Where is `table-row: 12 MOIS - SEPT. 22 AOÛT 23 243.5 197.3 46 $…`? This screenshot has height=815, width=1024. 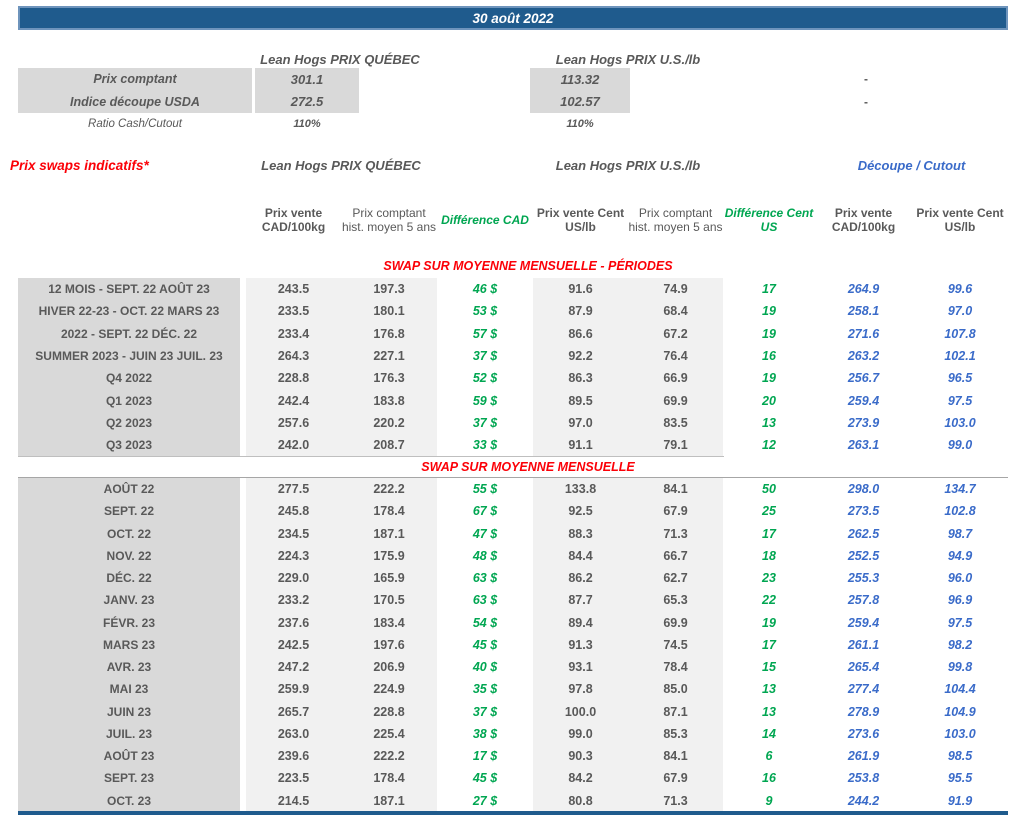 table-row: 12 MOIS - SEPT. 22 AOÛT 23 243.5 197.3 46 $… is located at coordinates (513, 289).